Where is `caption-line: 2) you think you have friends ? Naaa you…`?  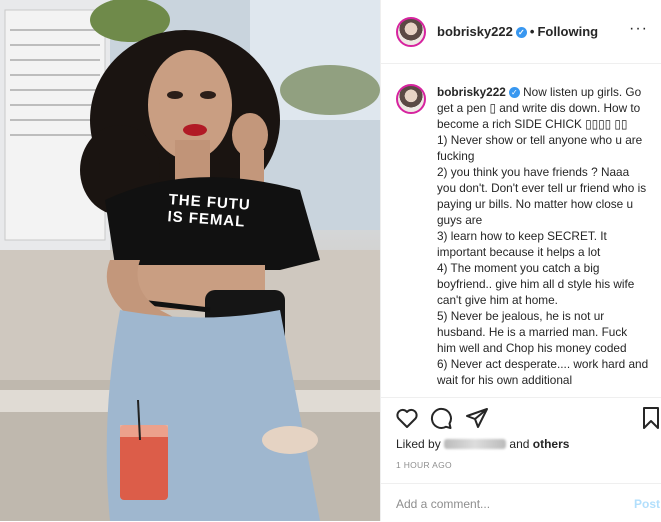 caption-line: 2) you think you have friends ? Naaa you… is located at coordinates (542, 196).